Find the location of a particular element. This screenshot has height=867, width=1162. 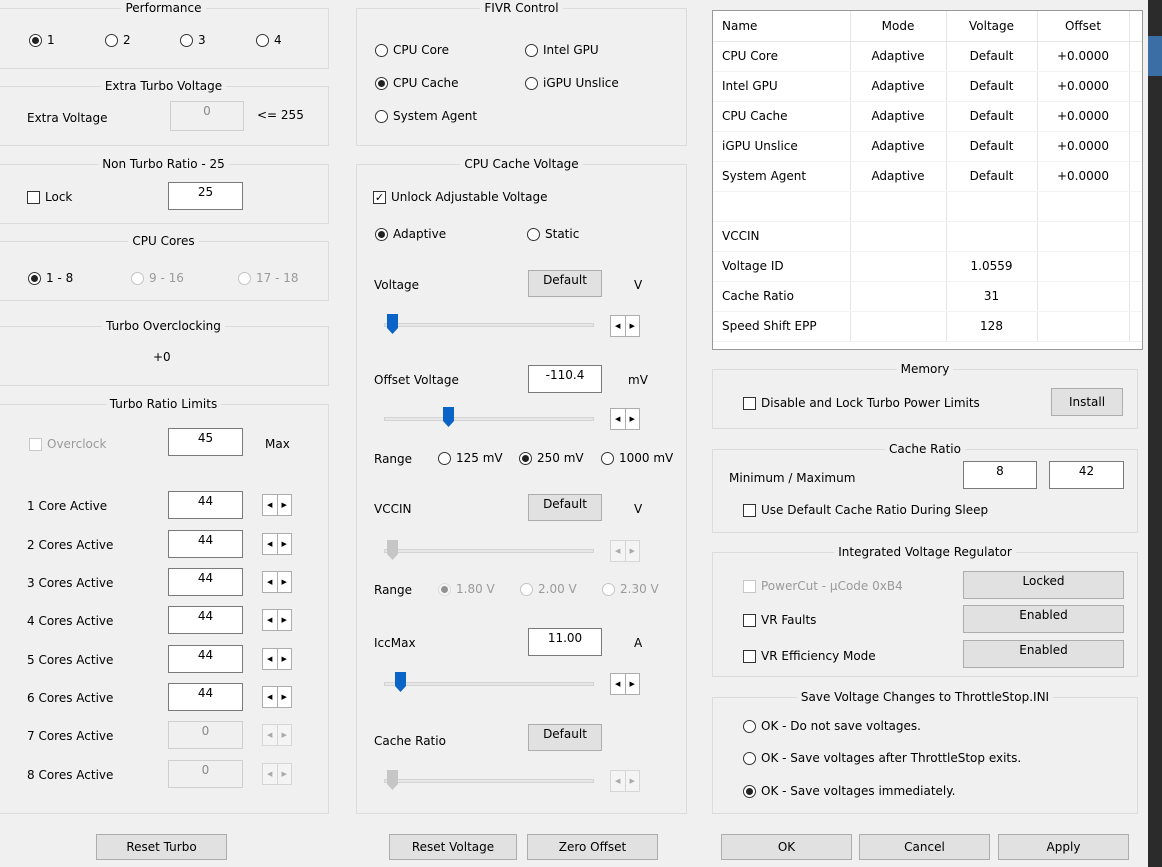

vccin-range-radio-230: 2.30 V is located at coordinates (630, 589).